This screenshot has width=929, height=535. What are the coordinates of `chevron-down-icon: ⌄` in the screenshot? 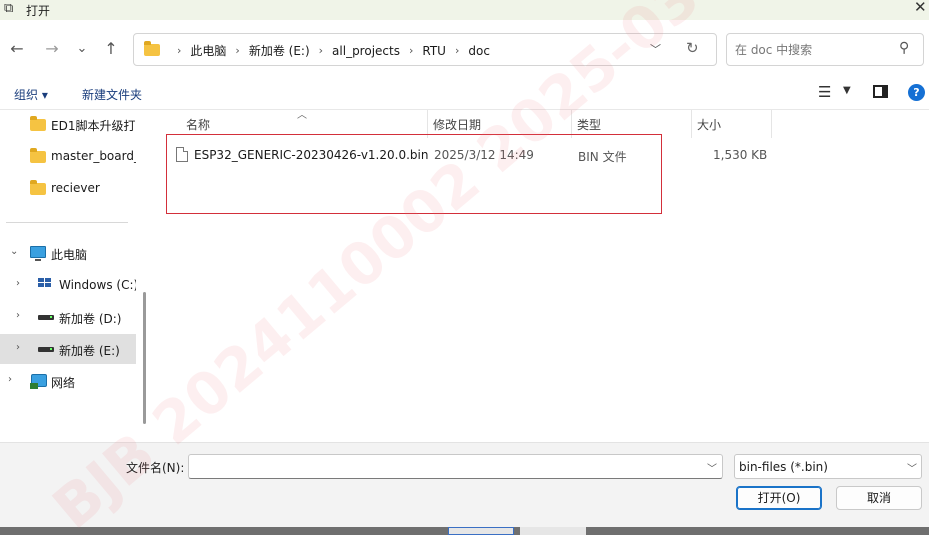 It's located at (14, 251).